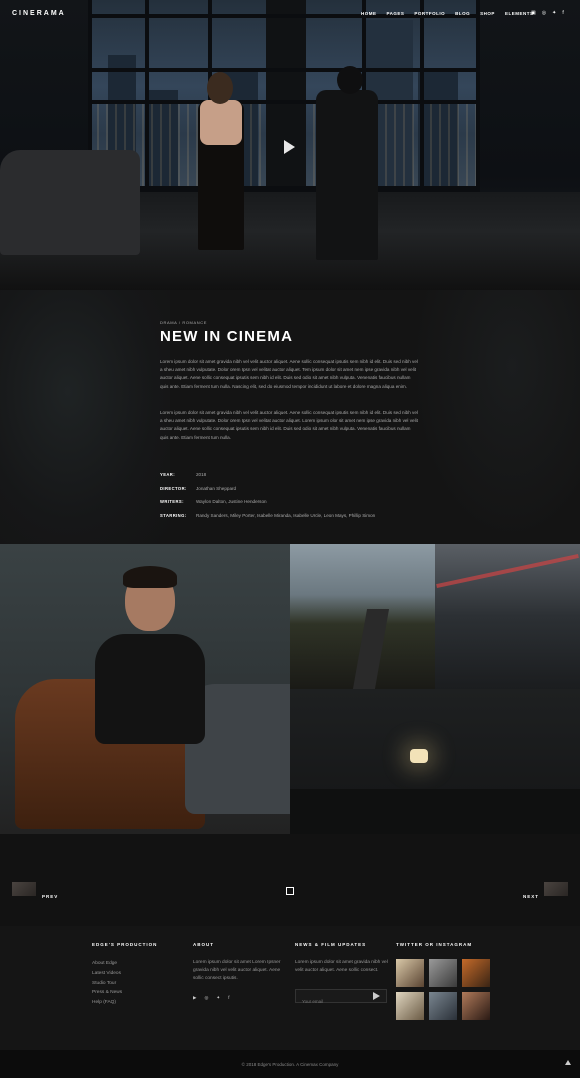 The width and height of the screenshot is (580, 1078). I want to click on movie-genre: DRAMA / ROMANCE, so click(184, 322).